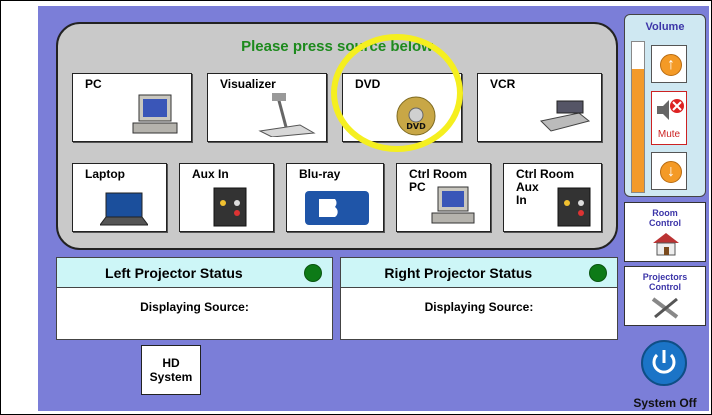  Describe the element at coordinates (337, 208) in the screenshot. I see `bluray-disc-icon` at that location.